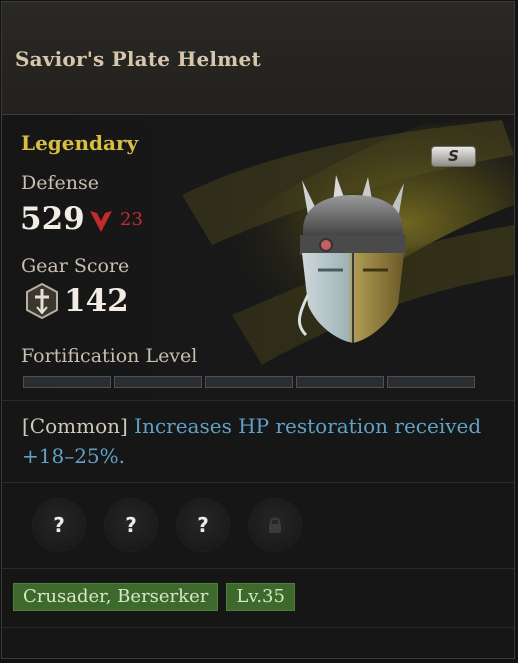 The width and height of the screenshot is (518, 663). What do you see at coordinates (96, 301) in the screenshot?
I see `gear-score-value: 142` at bounding box center [96, 301].